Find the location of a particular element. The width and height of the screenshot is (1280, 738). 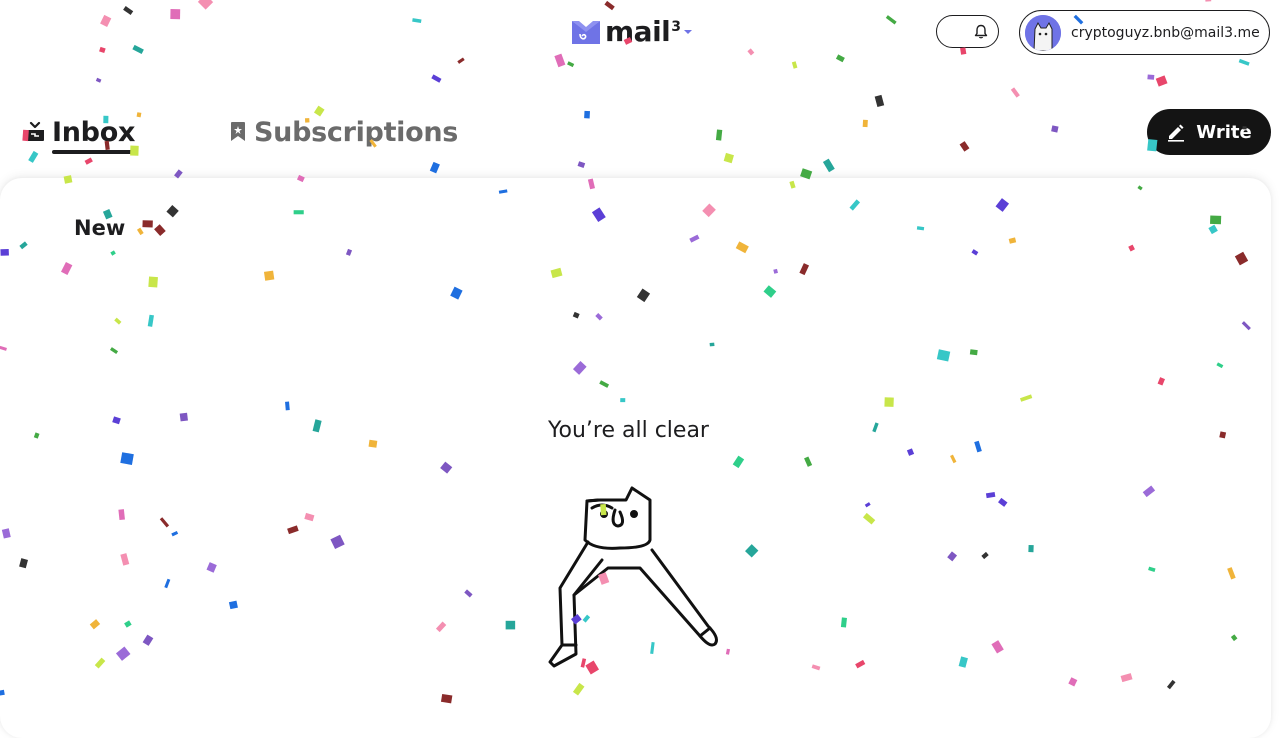

write-button-label: Write is located at coordinates (1224, 132).